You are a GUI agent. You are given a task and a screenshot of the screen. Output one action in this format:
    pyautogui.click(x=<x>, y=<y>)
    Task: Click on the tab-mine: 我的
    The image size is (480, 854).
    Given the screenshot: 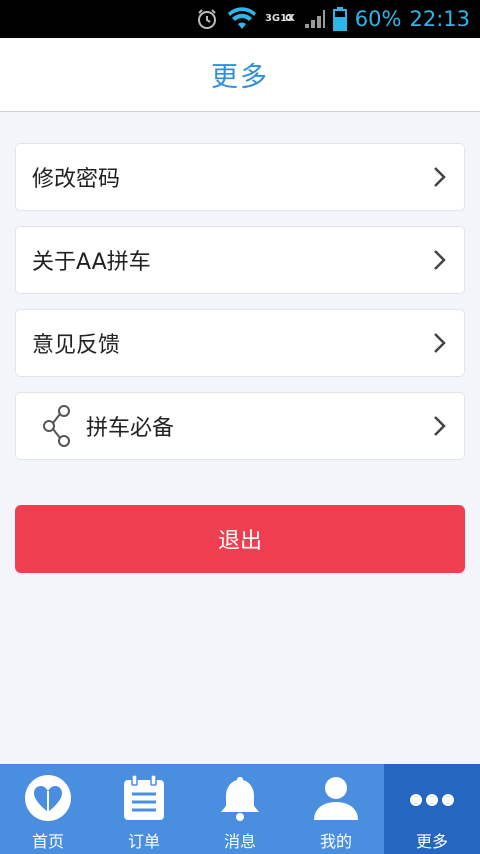 What is the action you would take?
    pyautogui.click(x=336, y=809)
    